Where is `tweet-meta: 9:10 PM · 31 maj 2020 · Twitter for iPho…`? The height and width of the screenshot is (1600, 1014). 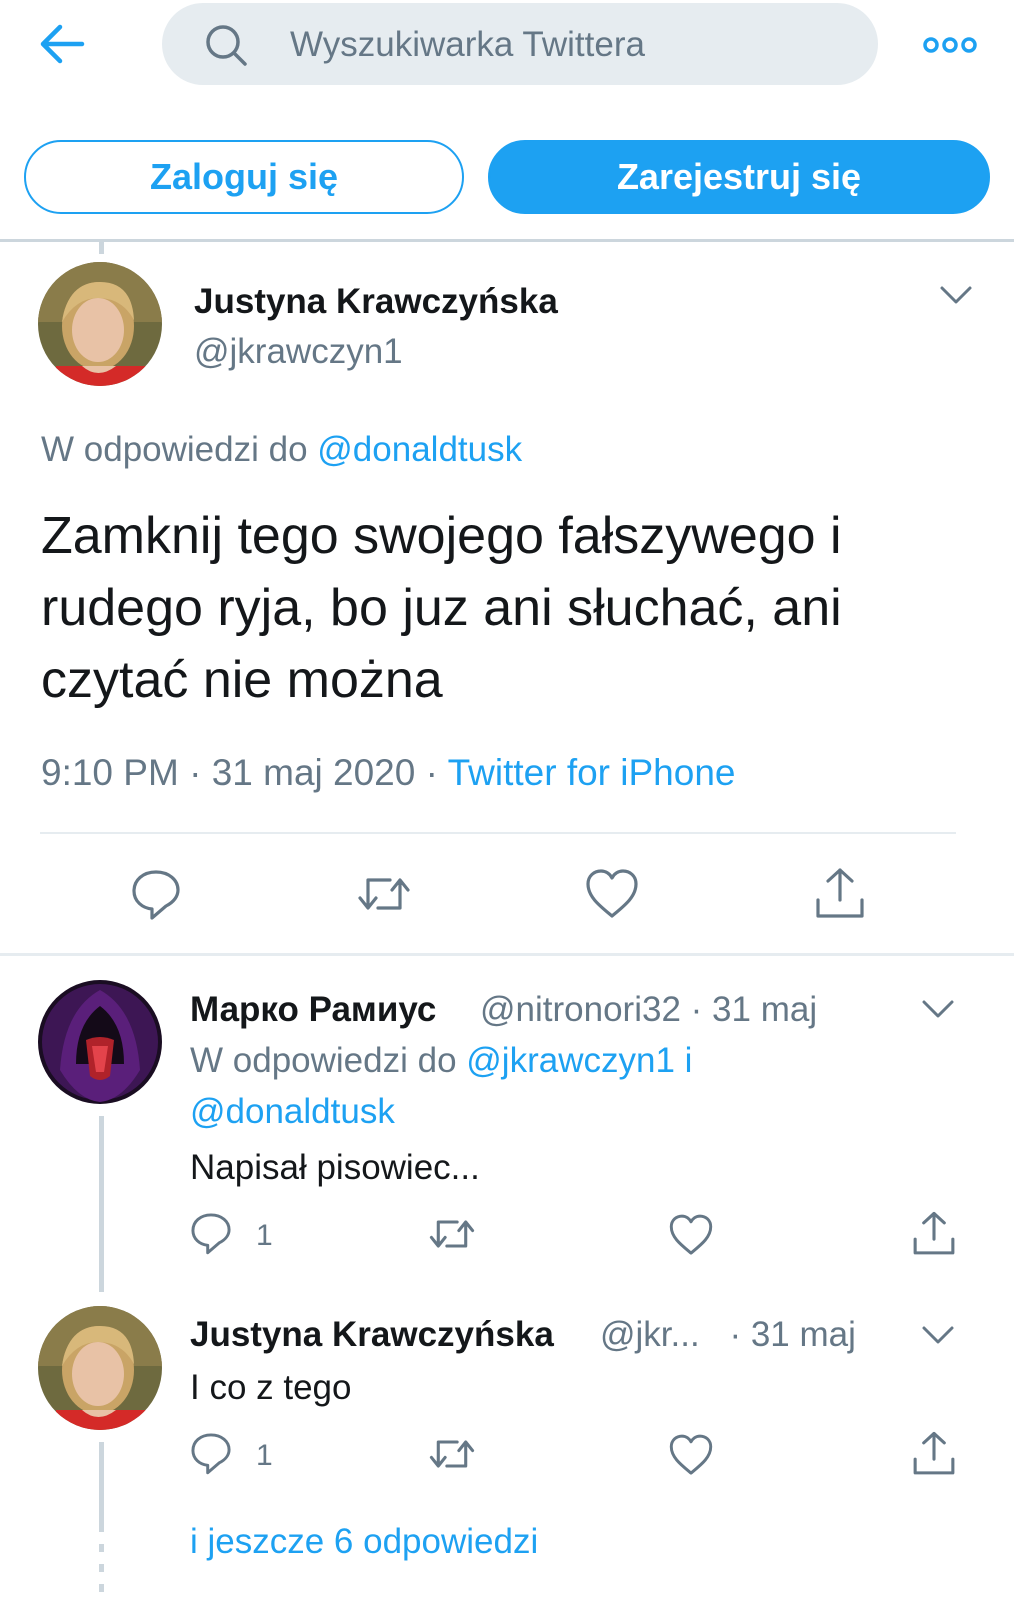
tweet-meta: 9:10 PM · 31 maj 2020 · Twitter for iPho… is located at coordinates (388, 773).